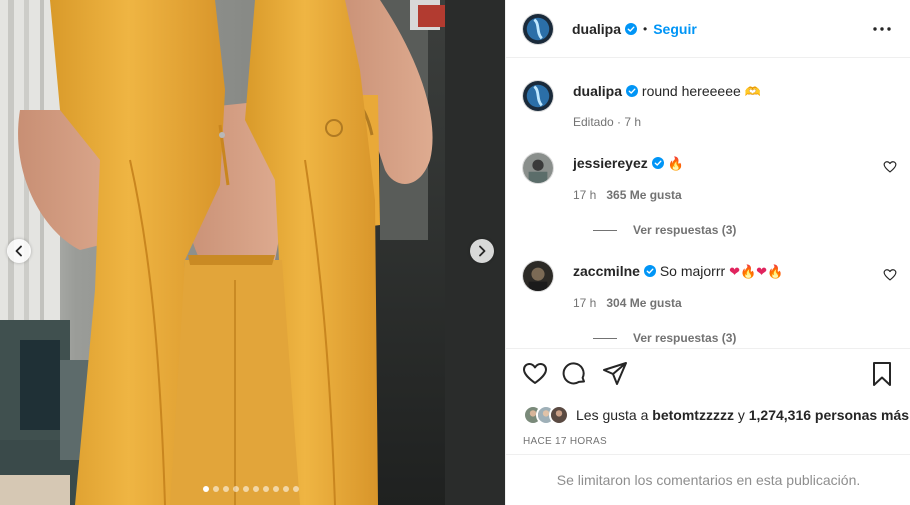  What do you see at coordinates (752, 92) in the screenshot?
I see `caption-emoji: 🫶` at bounding box center [752, 92].